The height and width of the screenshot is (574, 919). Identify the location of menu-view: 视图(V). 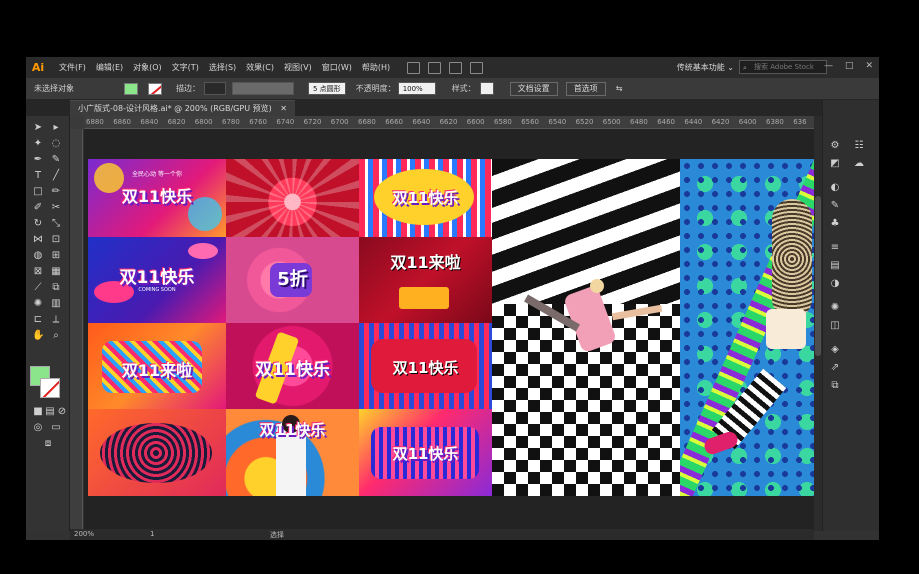
(298, 67).